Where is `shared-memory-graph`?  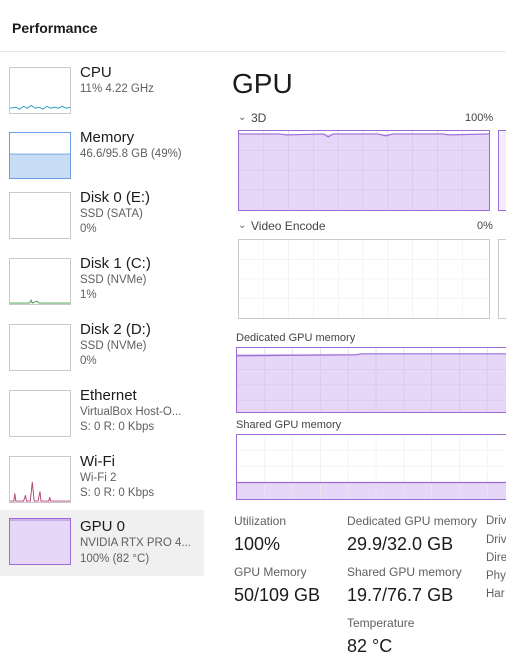 shared-memory-graph is located at coordinates (371, 467).